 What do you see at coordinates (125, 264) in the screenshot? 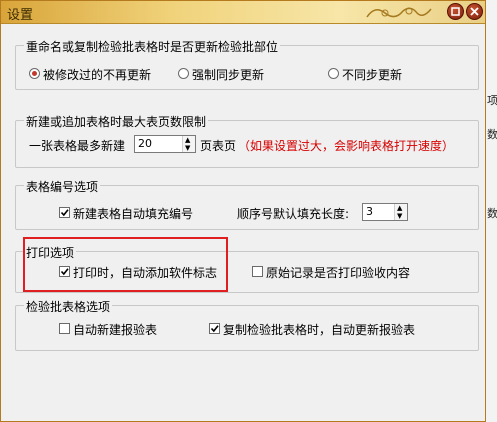
I see `annotation-highlight` at bounding box center [125, 264].